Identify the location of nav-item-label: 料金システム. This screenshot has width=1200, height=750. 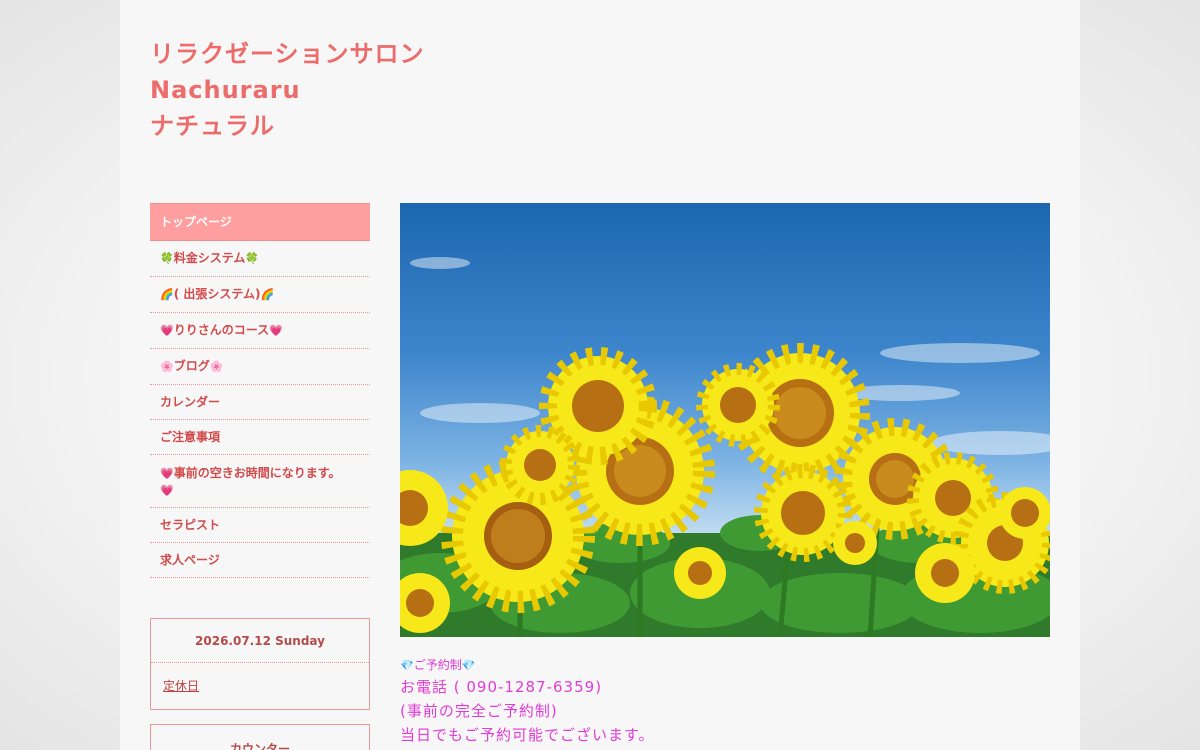
(209, 258).